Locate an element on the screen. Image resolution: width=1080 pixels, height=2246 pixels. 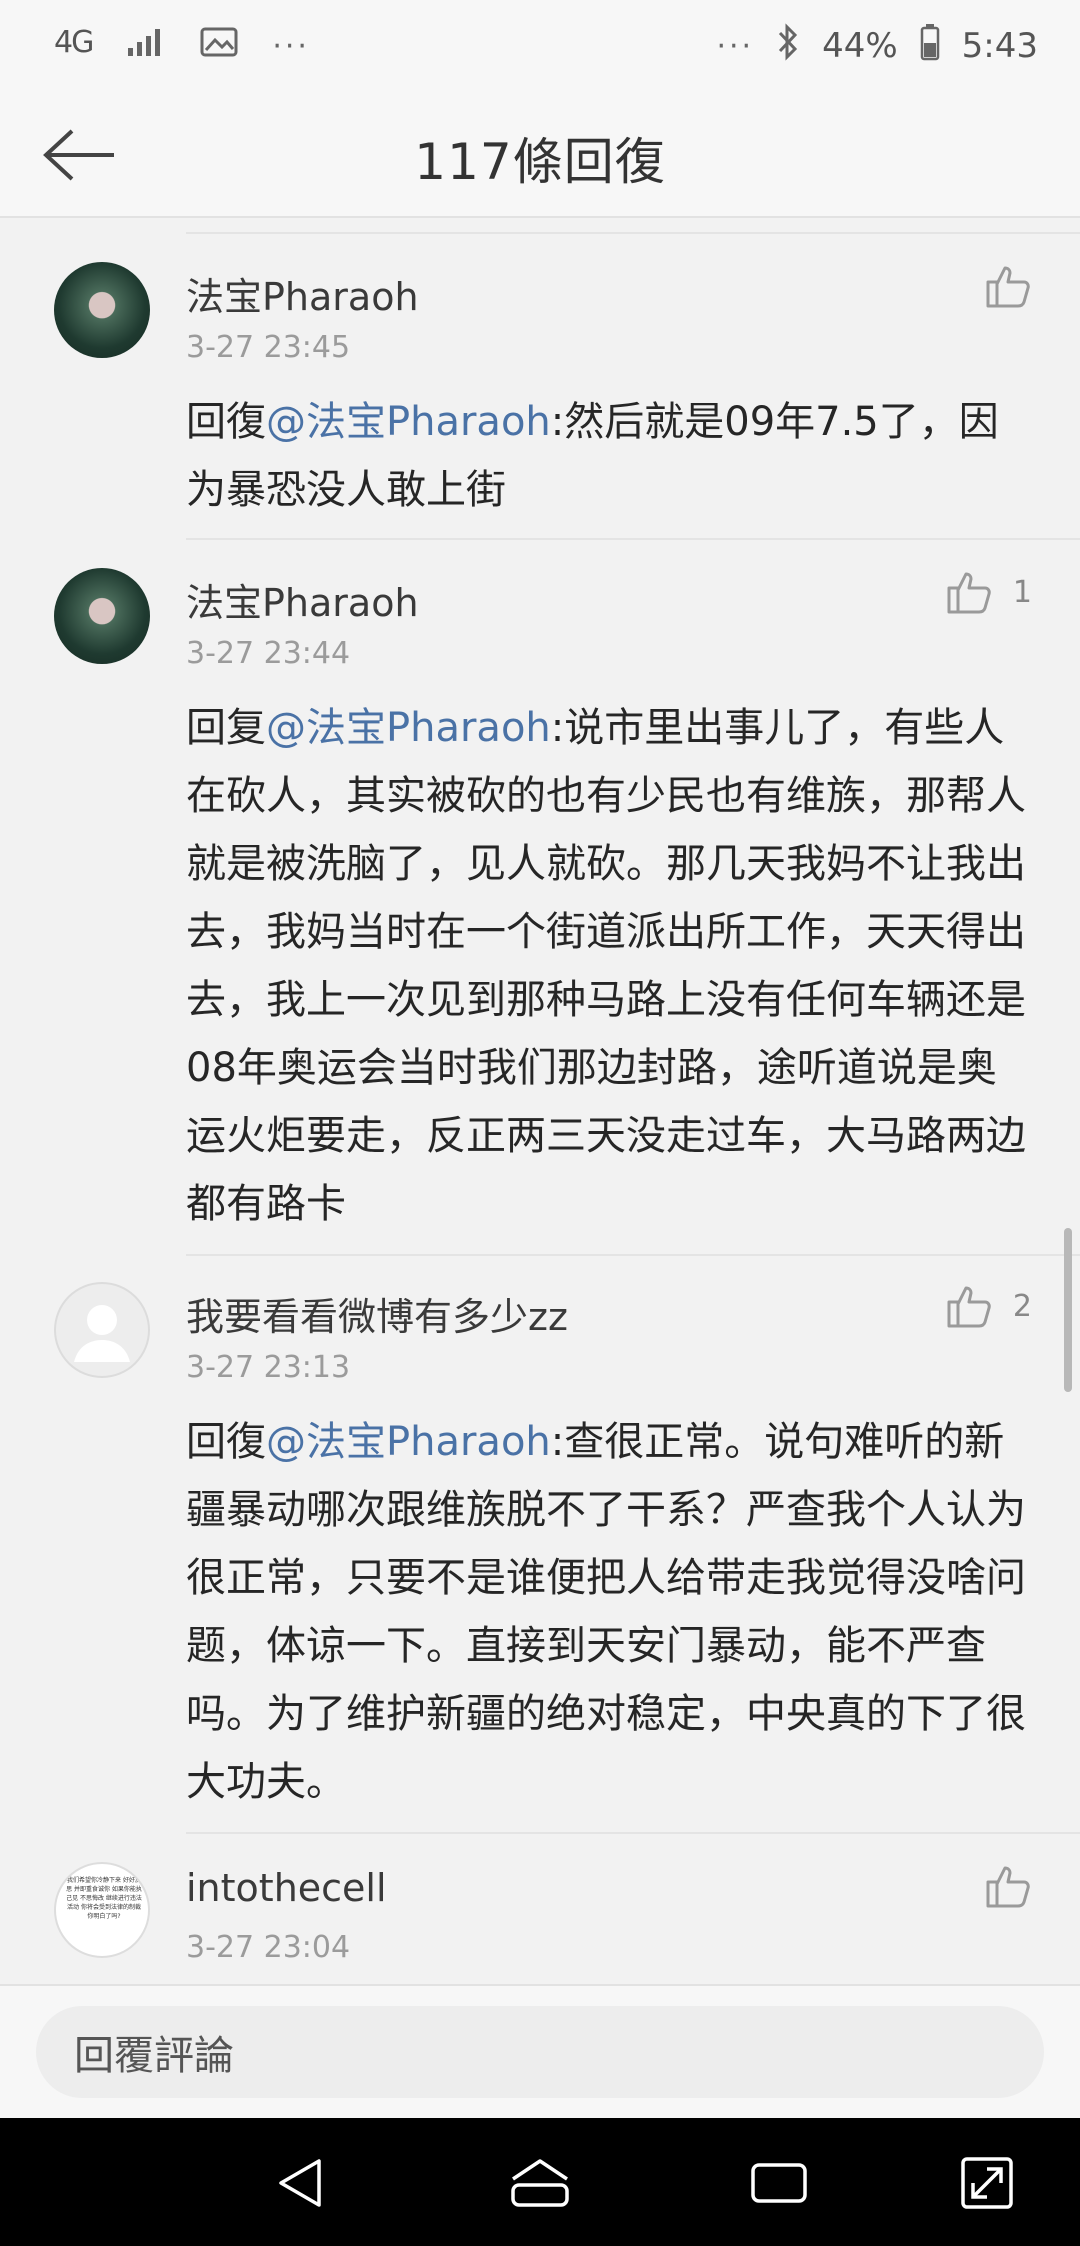
status-right: ··· 44% 5:43 is located at coordinates (877, 46).